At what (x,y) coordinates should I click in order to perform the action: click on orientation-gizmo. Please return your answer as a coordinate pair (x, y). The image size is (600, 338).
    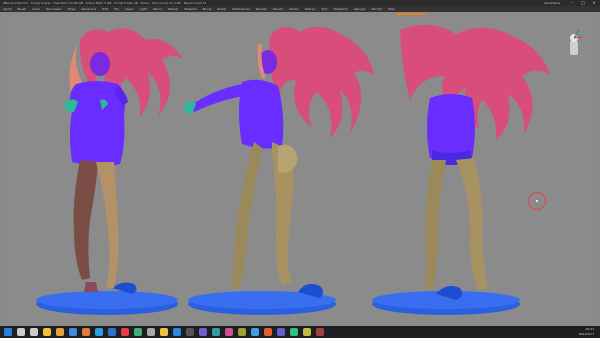
    Looking at the image, I should click on (574, 44).